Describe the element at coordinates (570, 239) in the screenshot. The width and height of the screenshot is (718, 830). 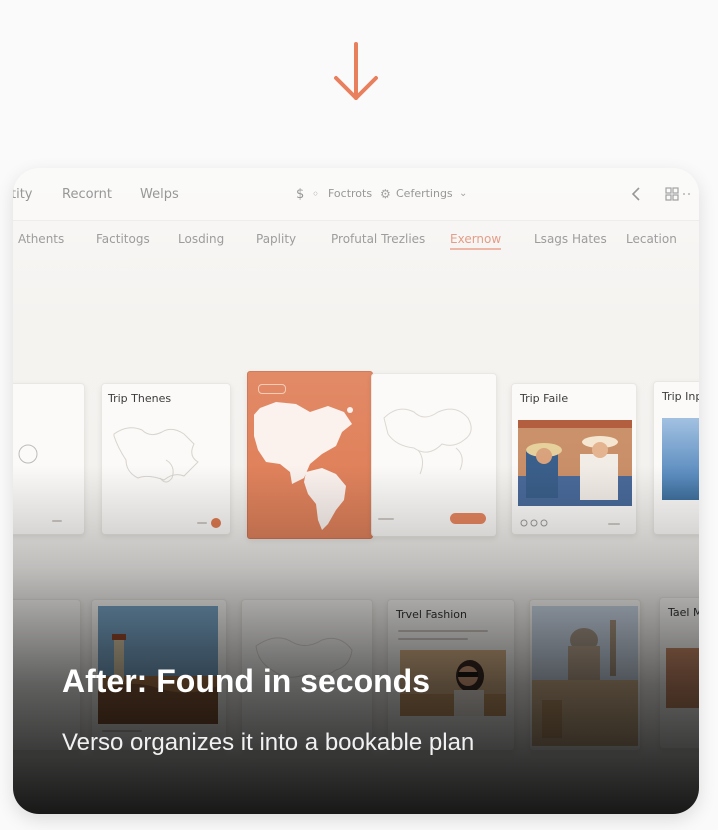
I see `tab-lsags-hates: Lsags Hates` at that location.